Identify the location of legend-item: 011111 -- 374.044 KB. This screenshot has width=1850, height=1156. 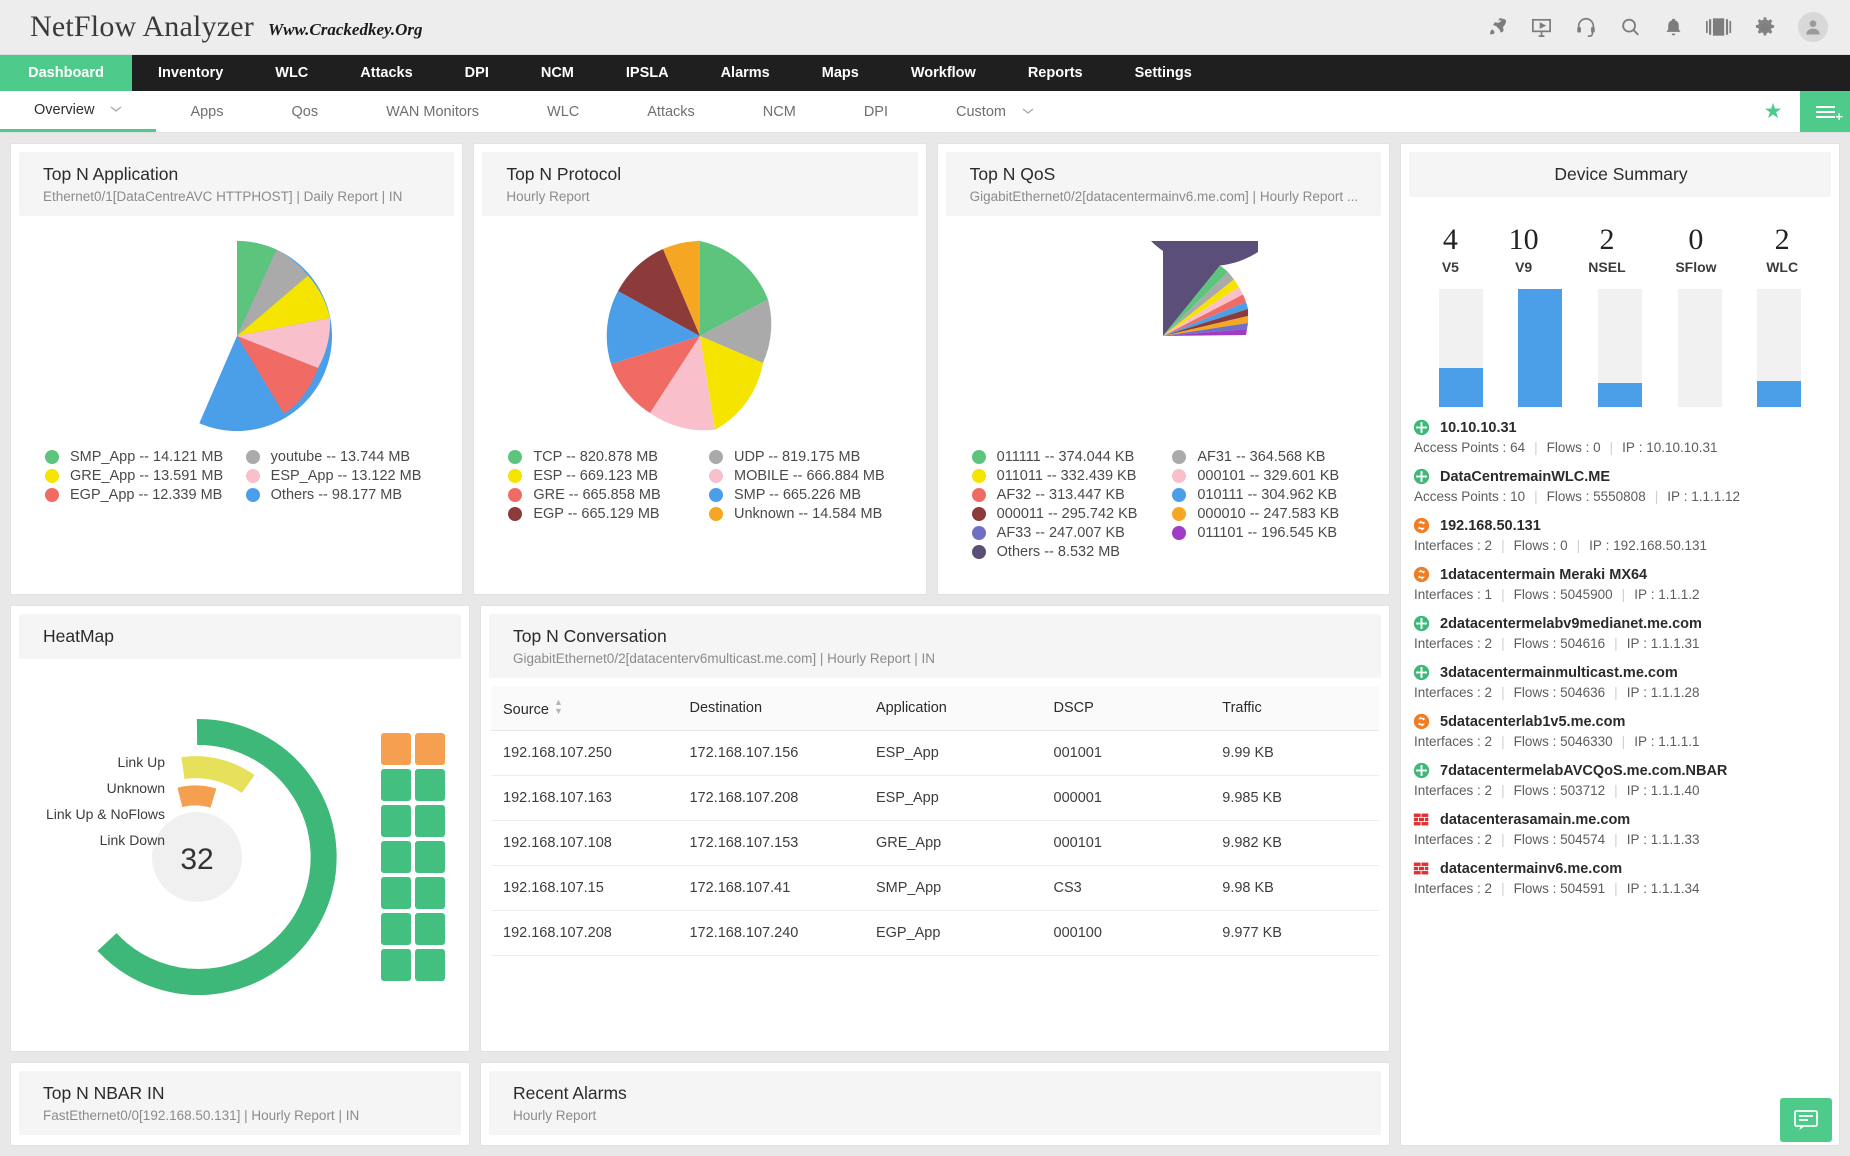
(1066, 457).